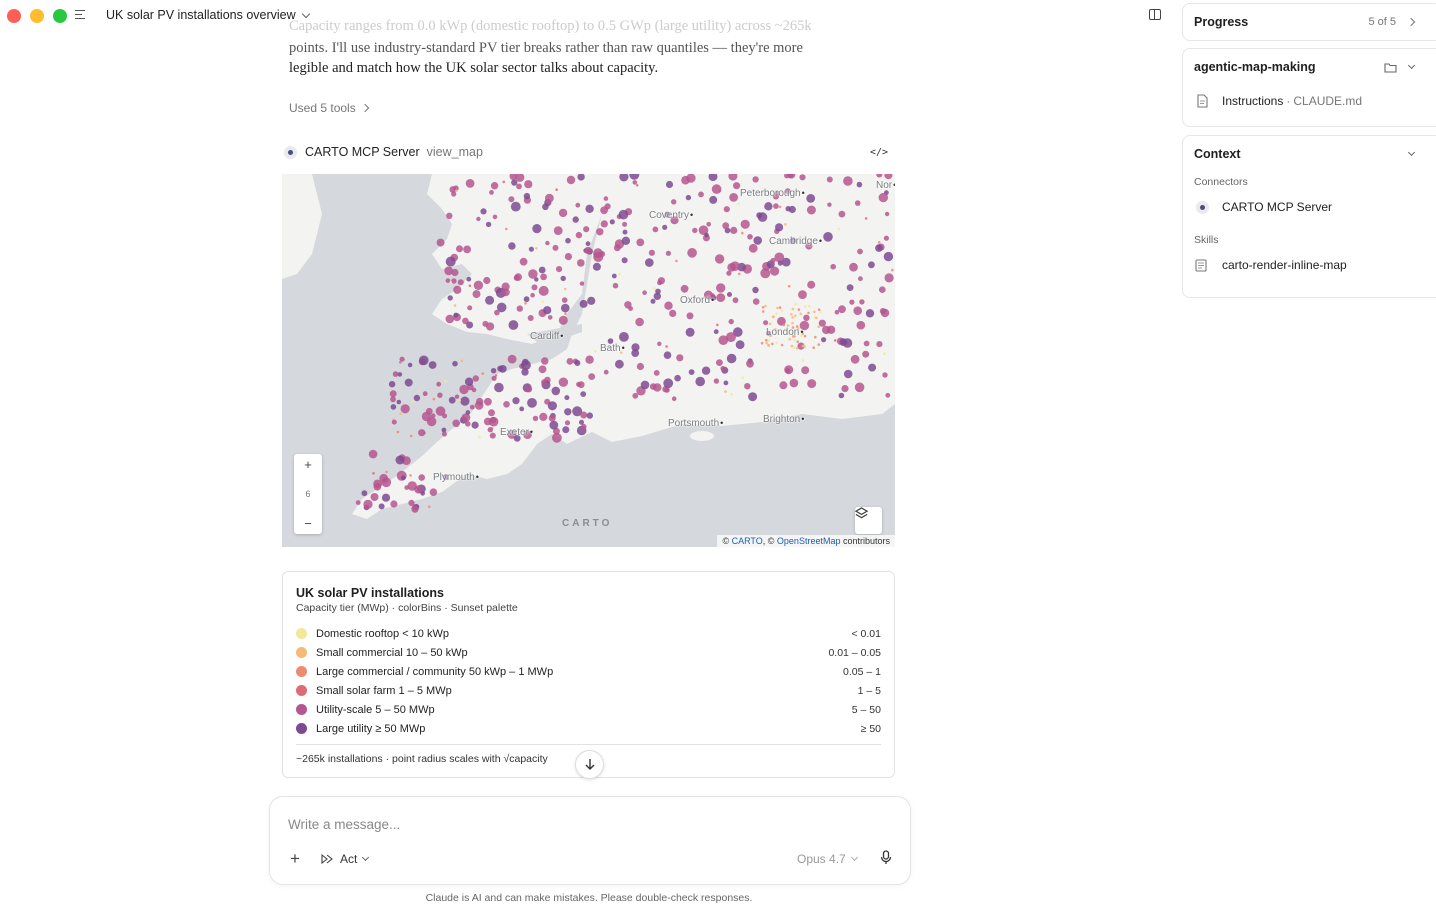 The width and height of the screenshot is (1436, 907). Describe the element at coordinates (370, 593) in the screenshot. I see `legend-title: UK solar PV installations` at that location.